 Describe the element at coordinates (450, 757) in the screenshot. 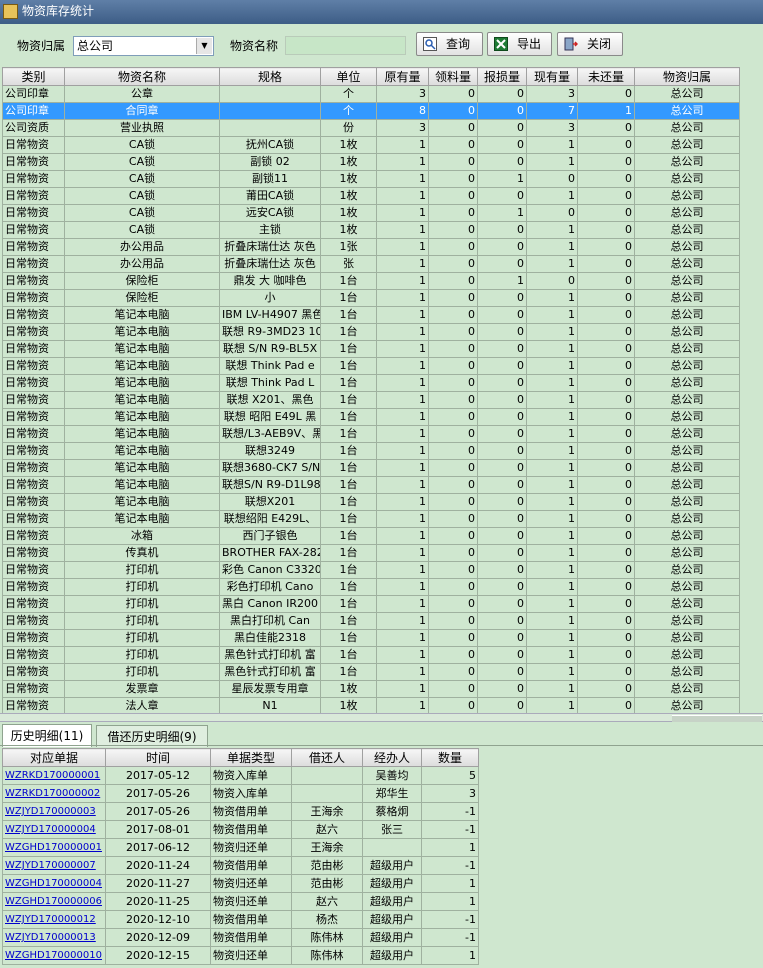

I see `hcol-header-qty: 数量` at that location.